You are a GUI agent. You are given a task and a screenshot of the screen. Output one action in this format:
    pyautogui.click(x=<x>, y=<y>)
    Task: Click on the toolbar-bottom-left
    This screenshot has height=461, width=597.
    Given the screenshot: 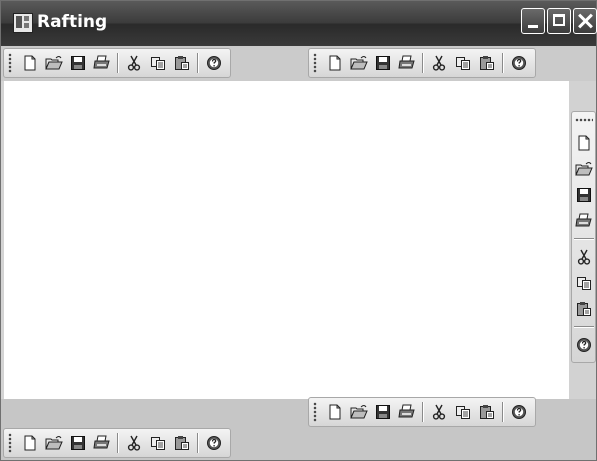 What is the action you would take?
    pyautogui.click(x=117, y=443)
    